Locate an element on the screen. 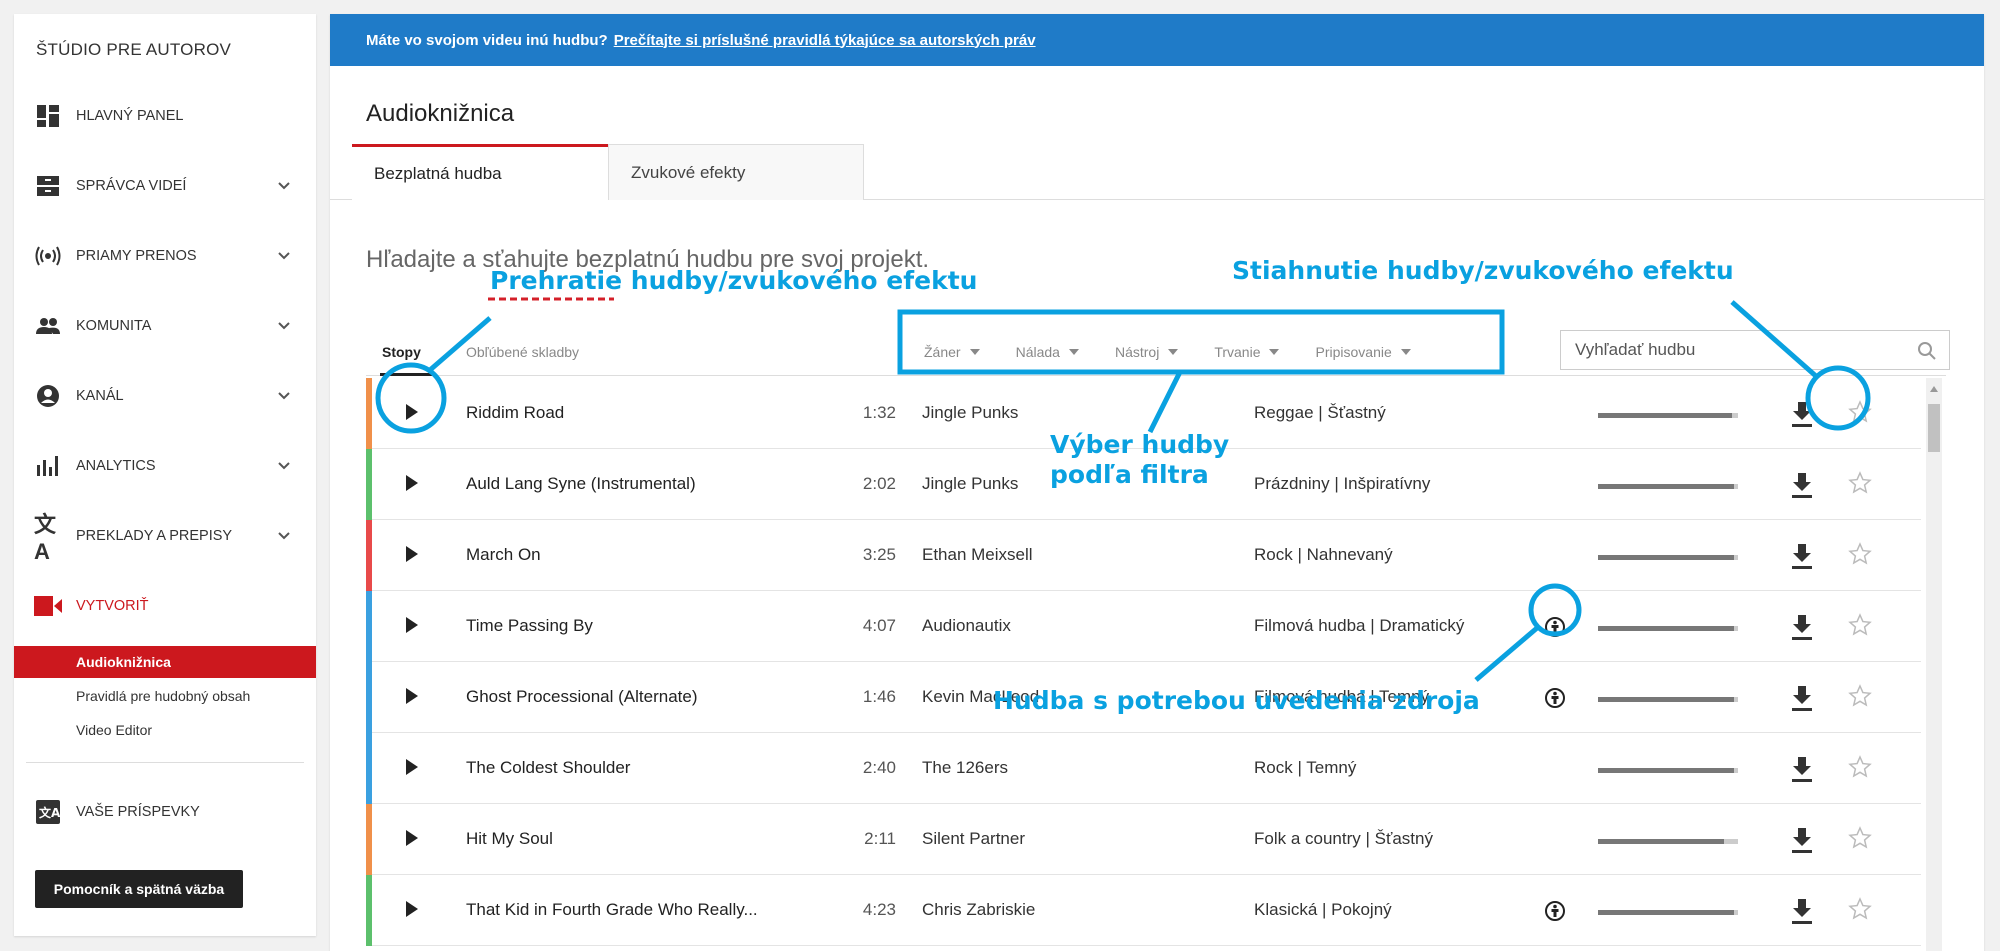  track-duration: 2:40 is located at coordinates (879, 767).